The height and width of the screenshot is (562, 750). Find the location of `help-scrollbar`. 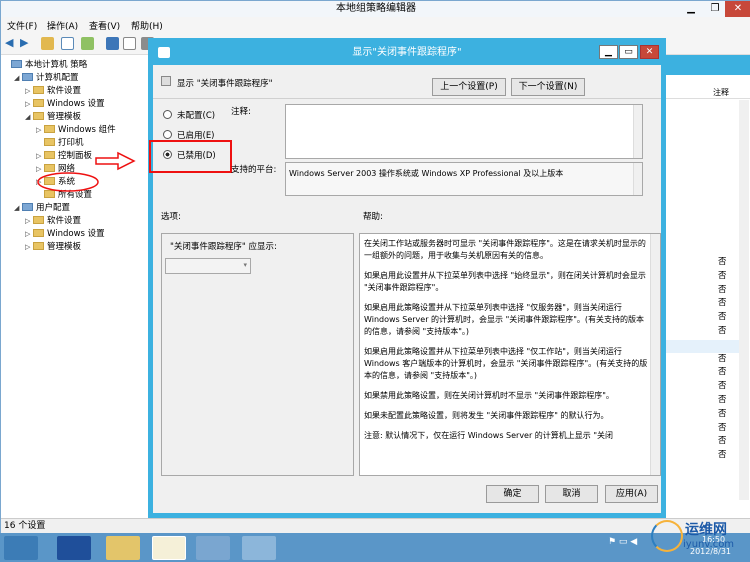

help-scrollbar is located at coordinates (655, 354).